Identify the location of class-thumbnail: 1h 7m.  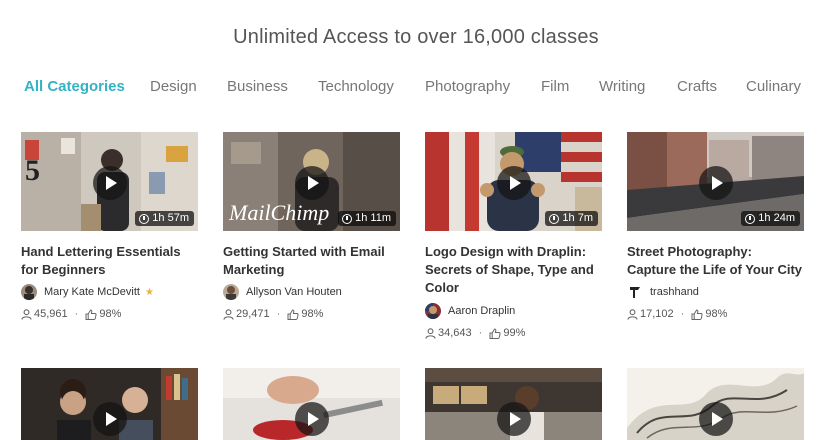
(513, 181).